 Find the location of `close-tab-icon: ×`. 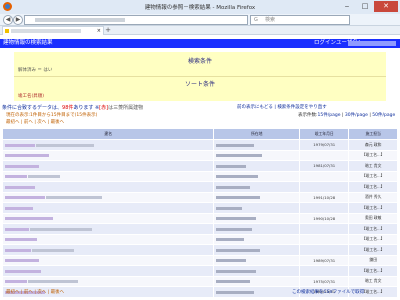

close-tab-icon: × is located at coordinates (99, 31).